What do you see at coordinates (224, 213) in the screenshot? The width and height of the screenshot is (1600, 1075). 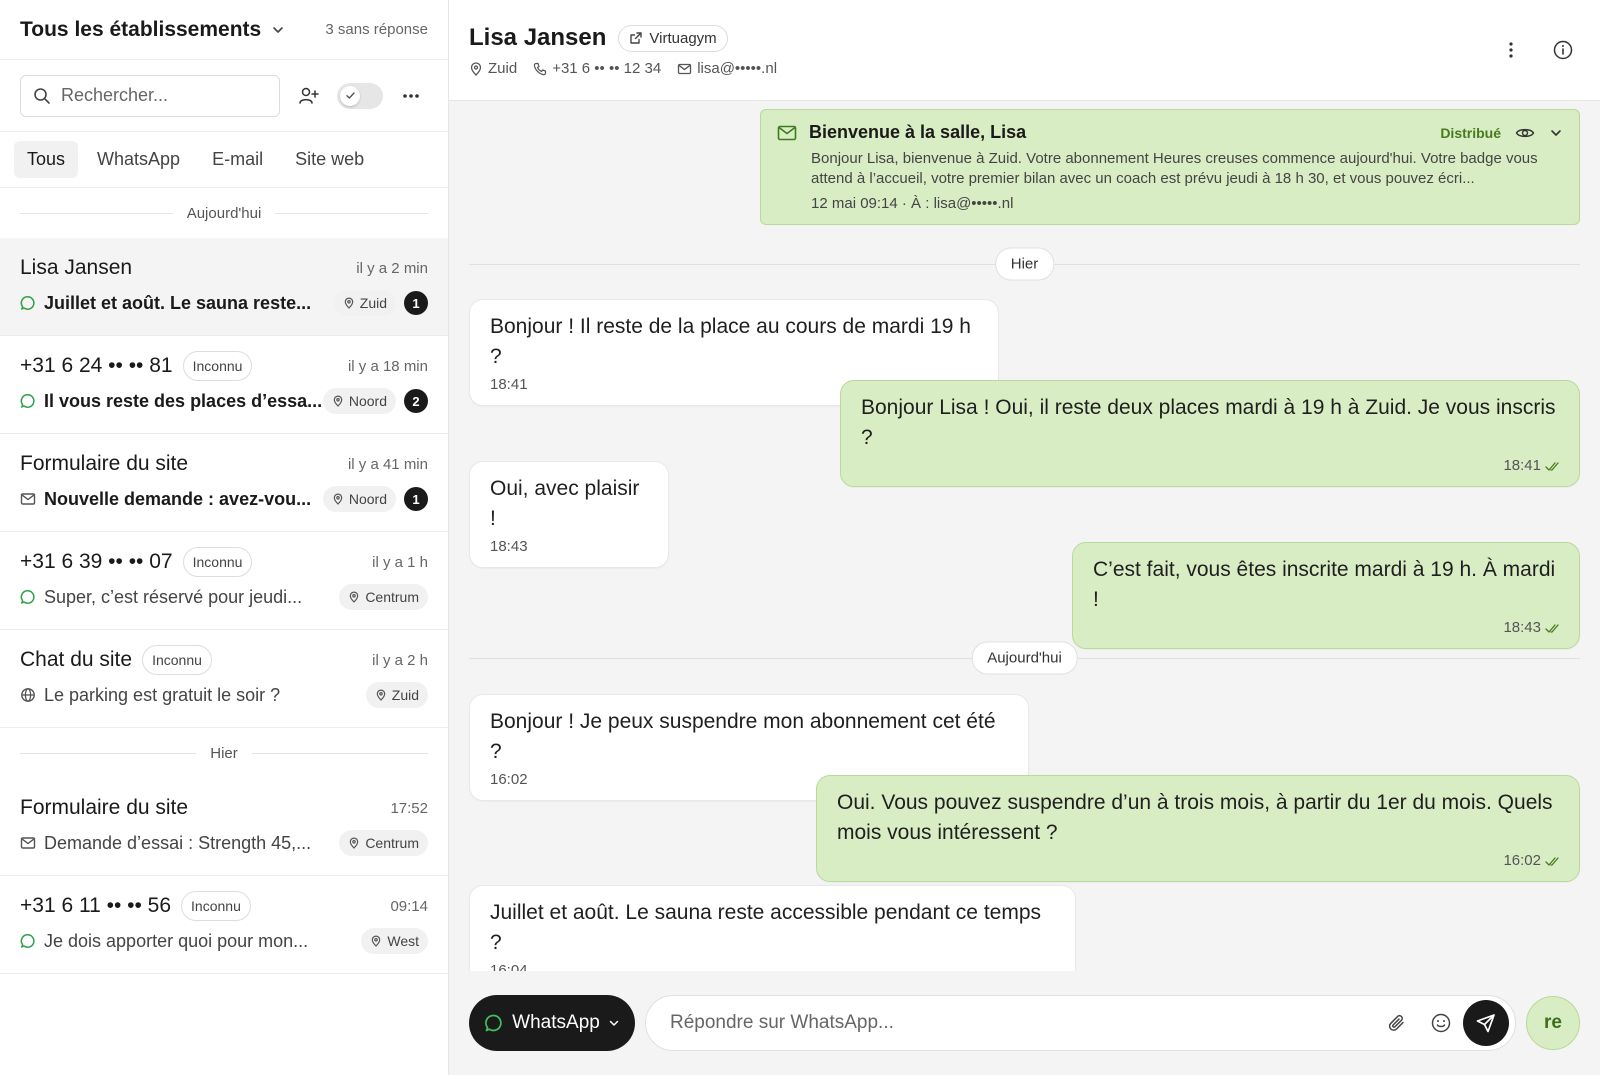 I see `day-separator-today: Aujourd'hui` at bounding box center [224, 213].